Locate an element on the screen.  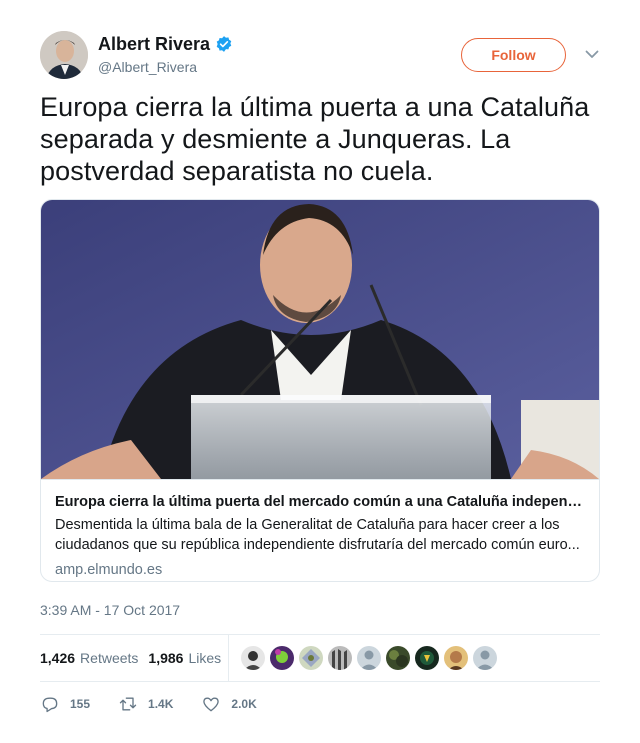
reply-icon is located at coordinates (50, 705).